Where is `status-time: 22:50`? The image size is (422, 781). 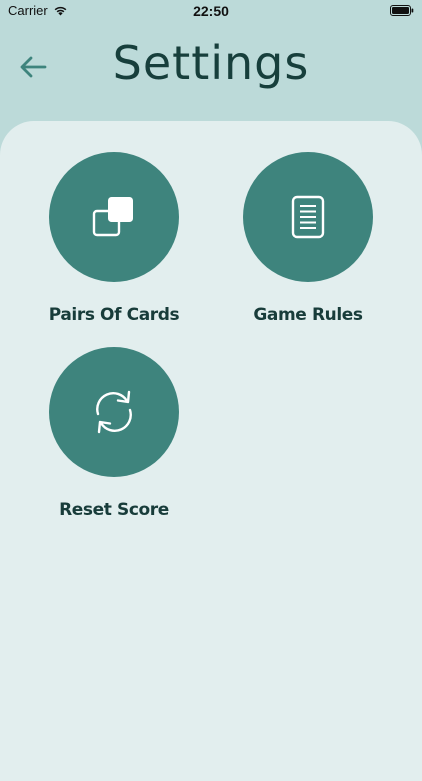
status-time: 22:50 is located at coordinates (211, 11).